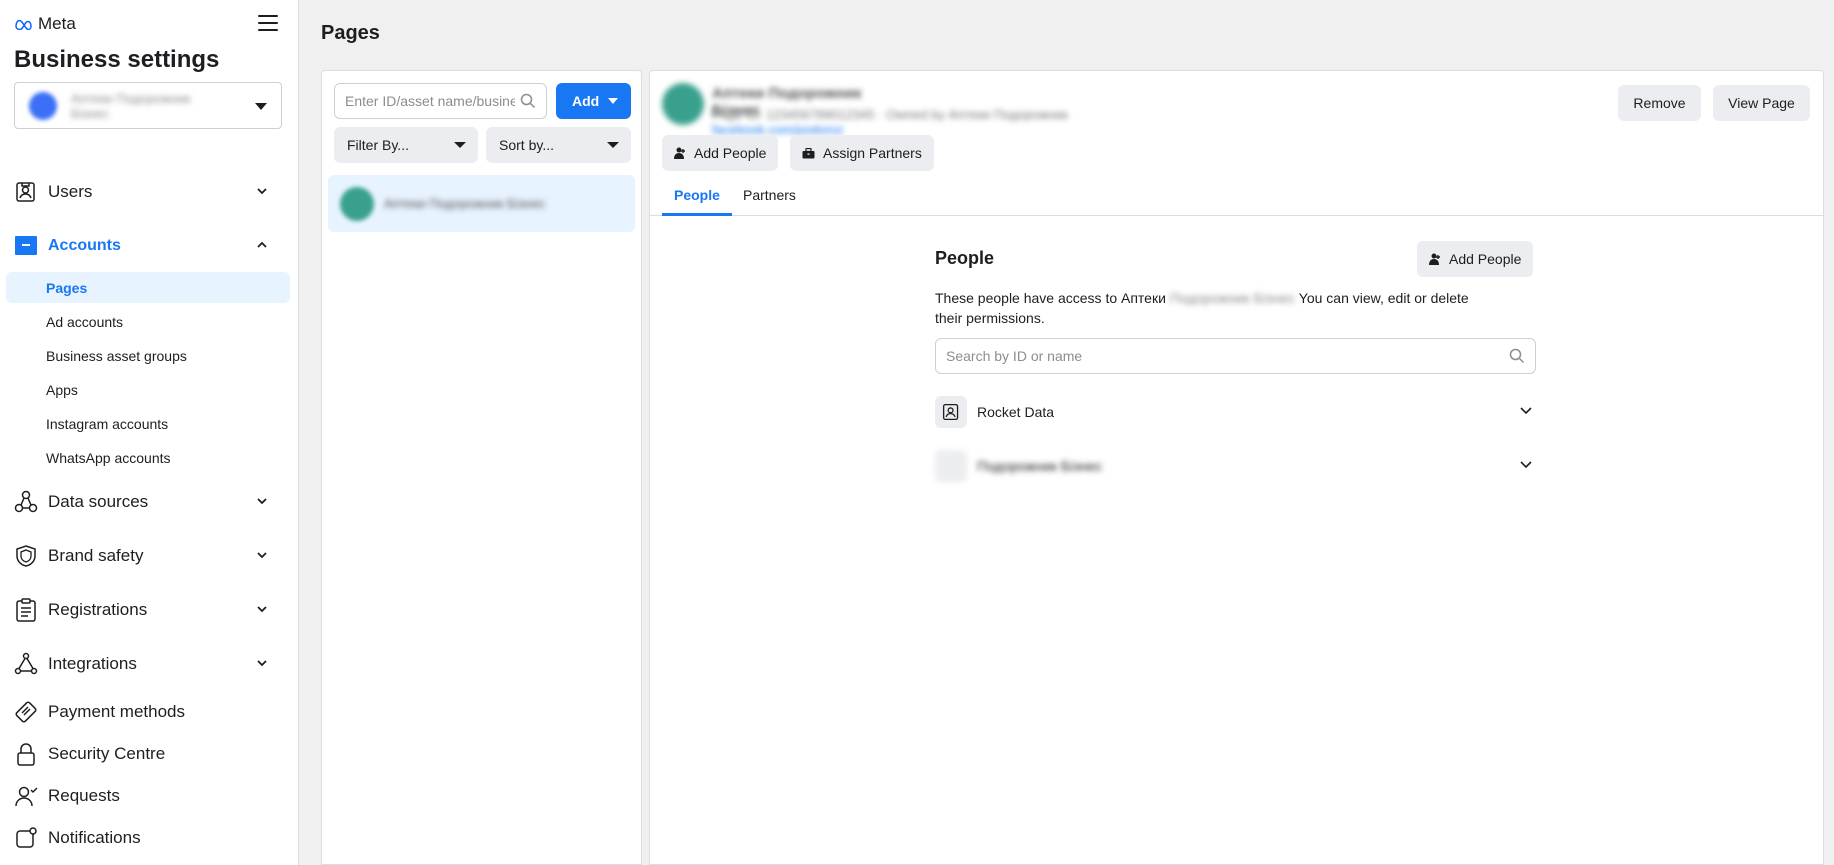 This screenshot has width=1834, height=865. What do you see at coordinates (26, 712) in the screenshot?
I see `payment-card-icon` at bounding box center [26, 712].